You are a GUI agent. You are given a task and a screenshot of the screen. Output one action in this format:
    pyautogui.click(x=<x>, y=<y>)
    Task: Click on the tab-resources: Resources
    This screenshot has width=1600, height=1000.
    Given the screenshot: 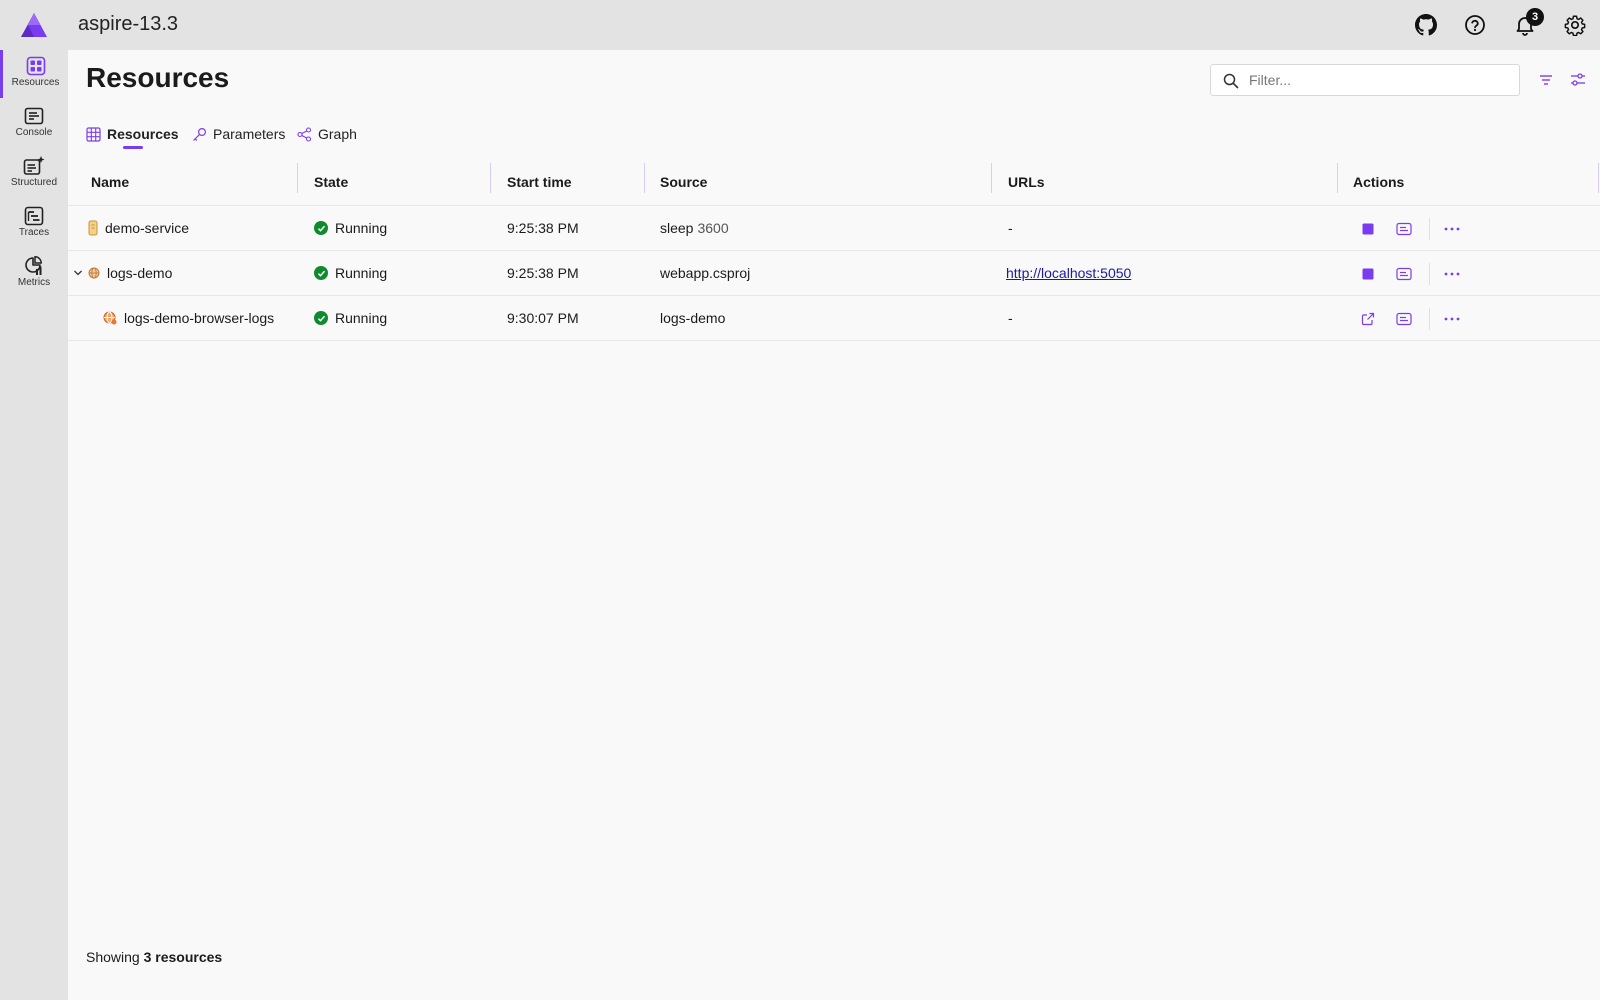 What is the action you would take?
    pyautogui.click(x=132, y=134)
    